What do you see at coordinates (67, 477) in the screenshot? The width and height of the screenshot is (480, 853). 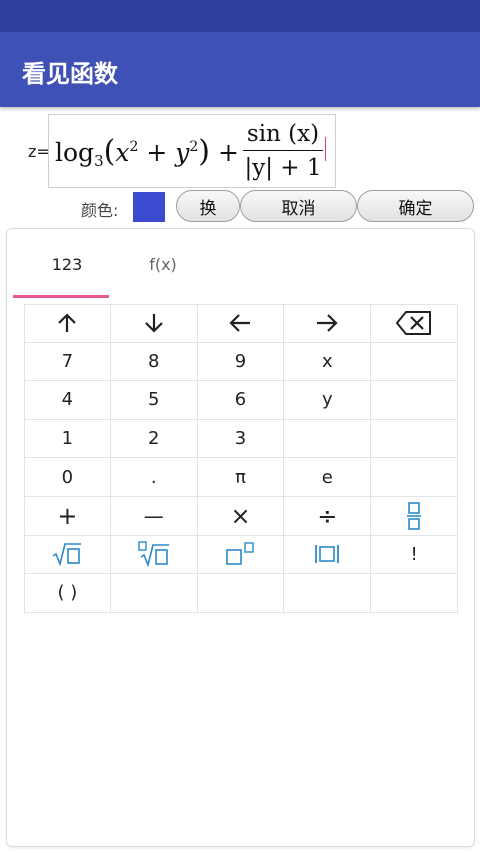 I see `key-0: 0` at bounding box center [67, 477].